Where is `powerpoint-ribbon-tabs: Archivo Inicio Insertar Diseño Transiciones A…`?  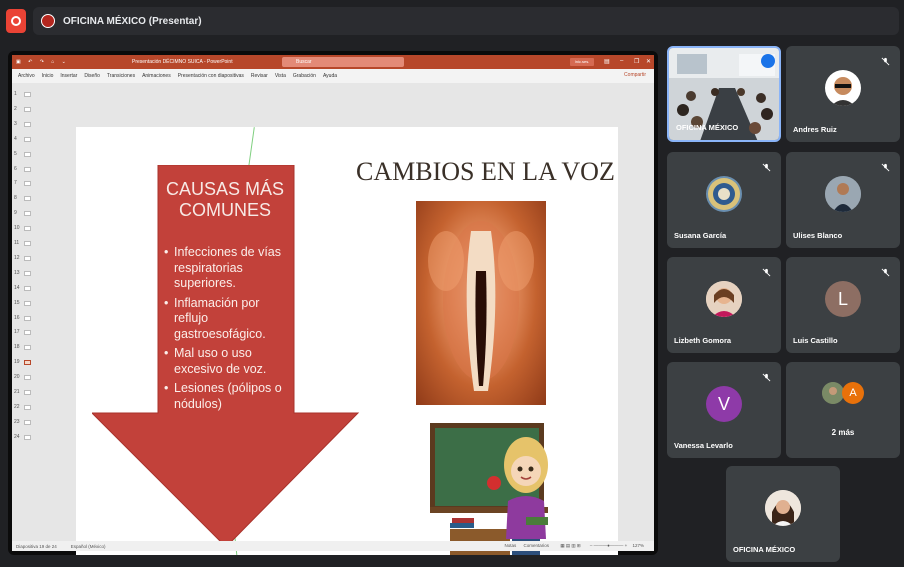
powerpoint-ribbon-tabs: Archivo Inicio Insertar Diseño Transiciones A… is located at coordinates (333, 76).